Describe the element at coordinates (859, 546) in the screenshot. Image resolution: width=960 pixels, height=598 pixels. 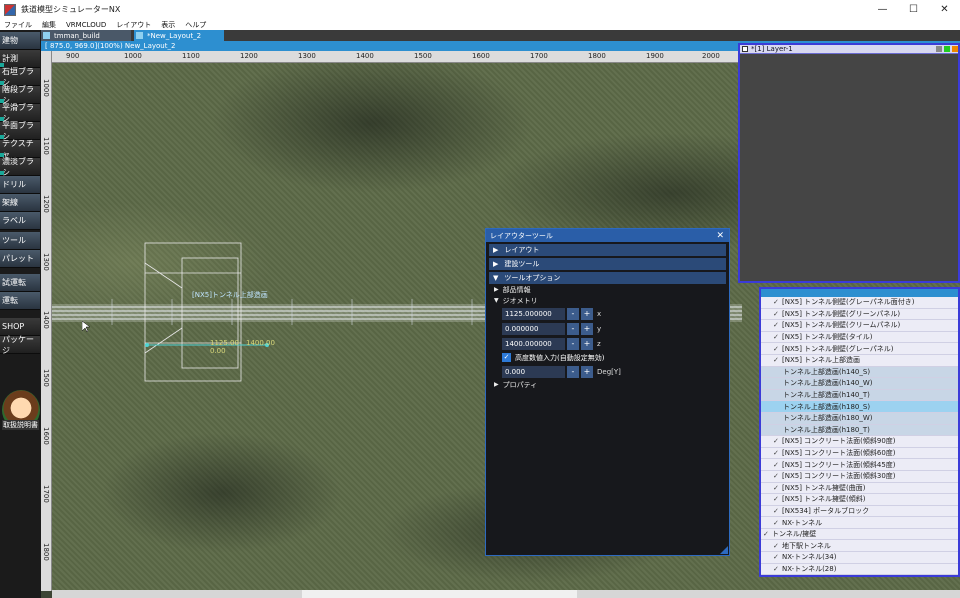
I see `tree-item: ✓ 地下駅トンネル` at that location.